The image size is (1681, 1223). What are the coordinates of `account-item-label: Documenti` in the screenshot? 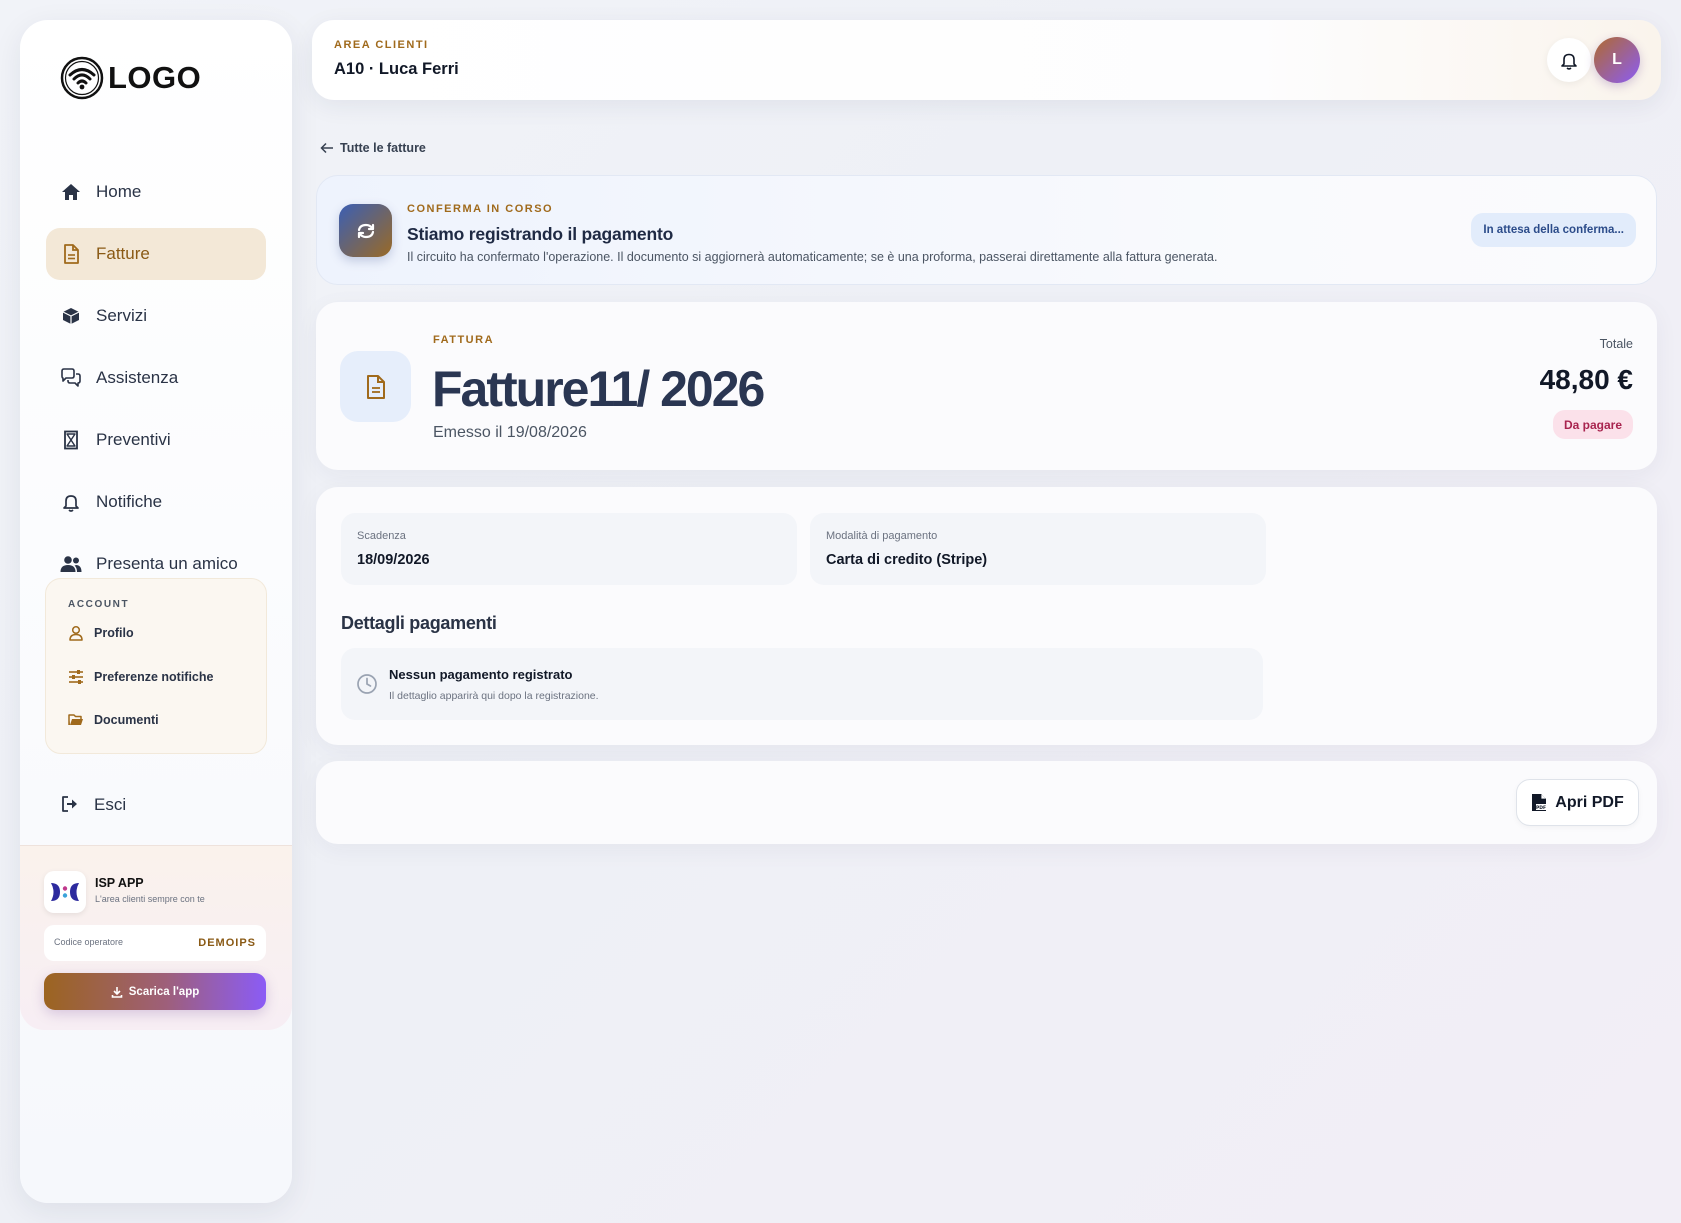 It's located at (126, 720).